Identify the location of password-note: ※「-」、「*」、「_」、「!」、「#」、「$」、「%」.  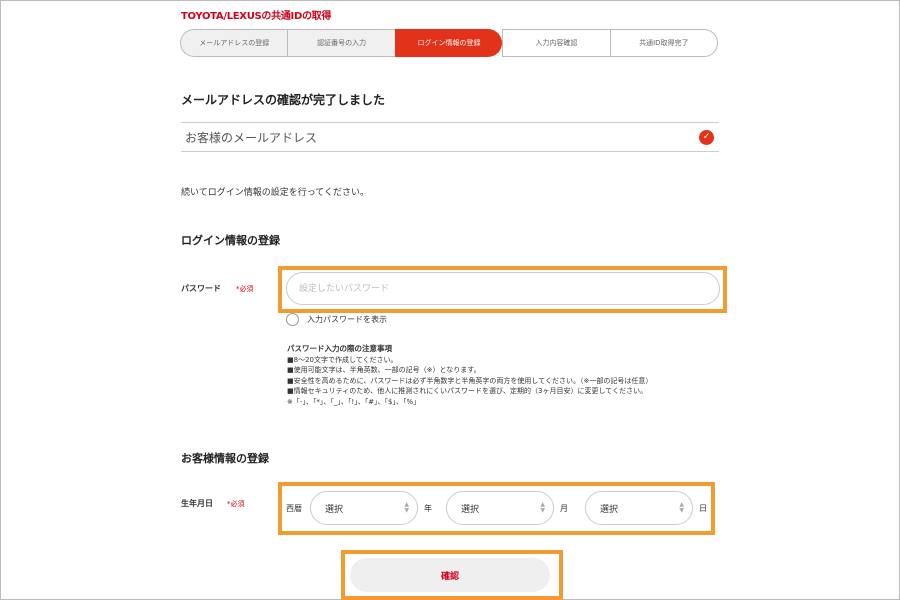
(354, 401).